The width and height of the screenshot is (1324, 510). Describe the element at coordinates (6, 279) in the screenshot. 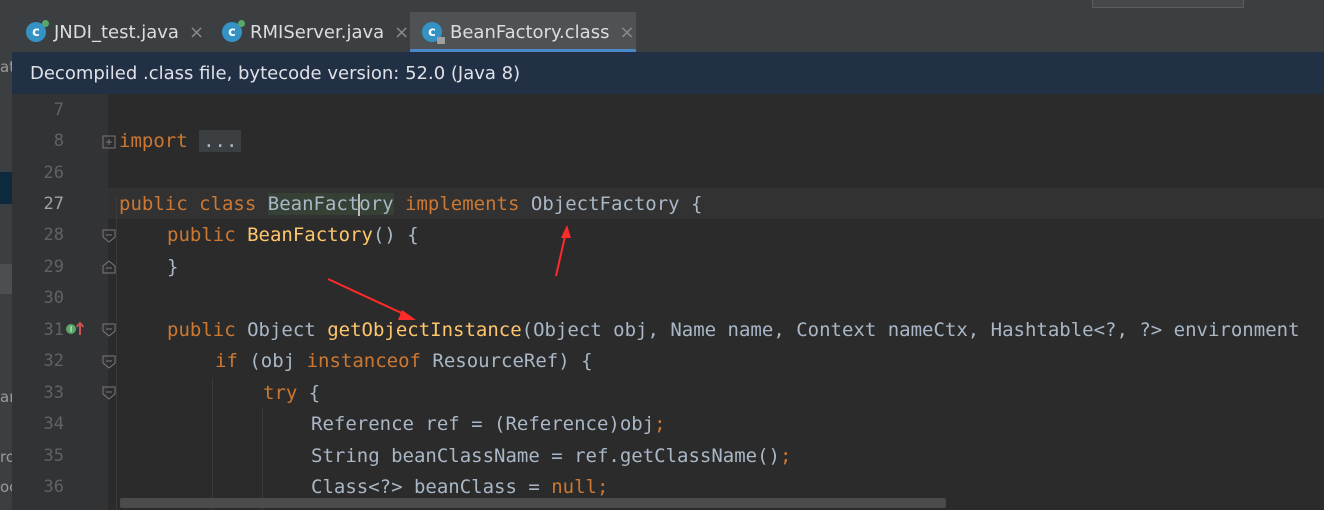

I see `project-tree-hover` at that location.